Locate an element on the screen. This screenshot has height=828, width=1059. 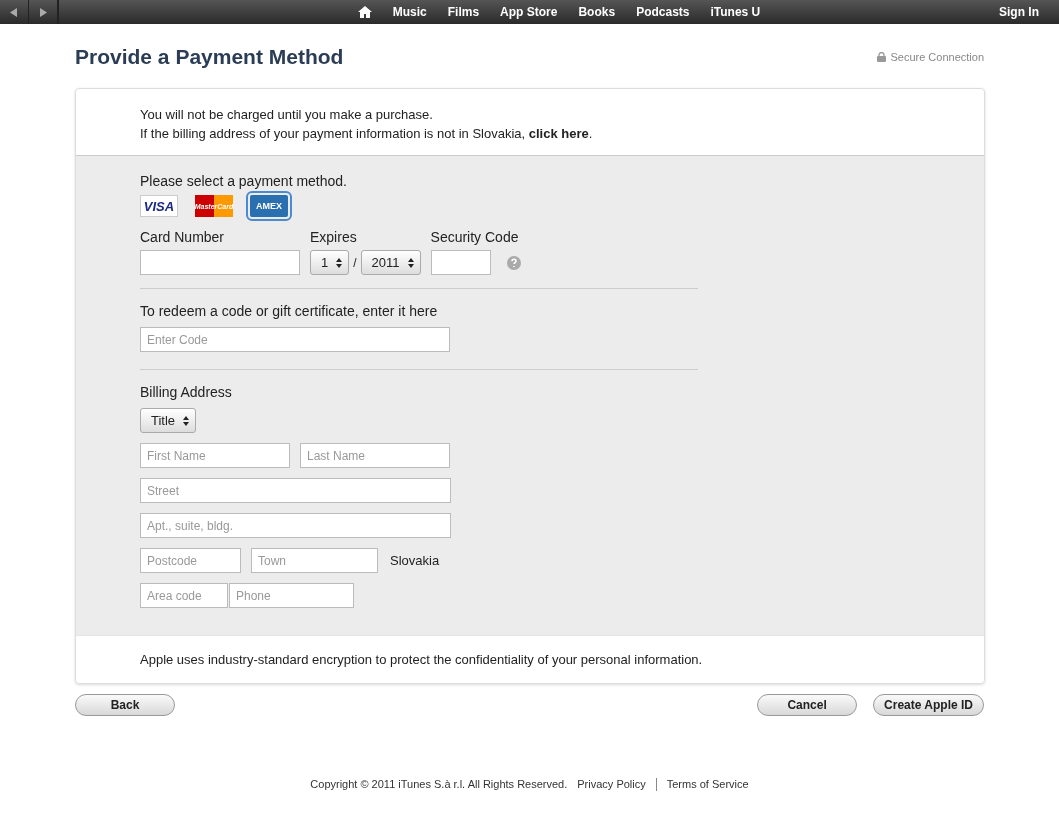
back-button: Back is located at coordinates (125, 705).